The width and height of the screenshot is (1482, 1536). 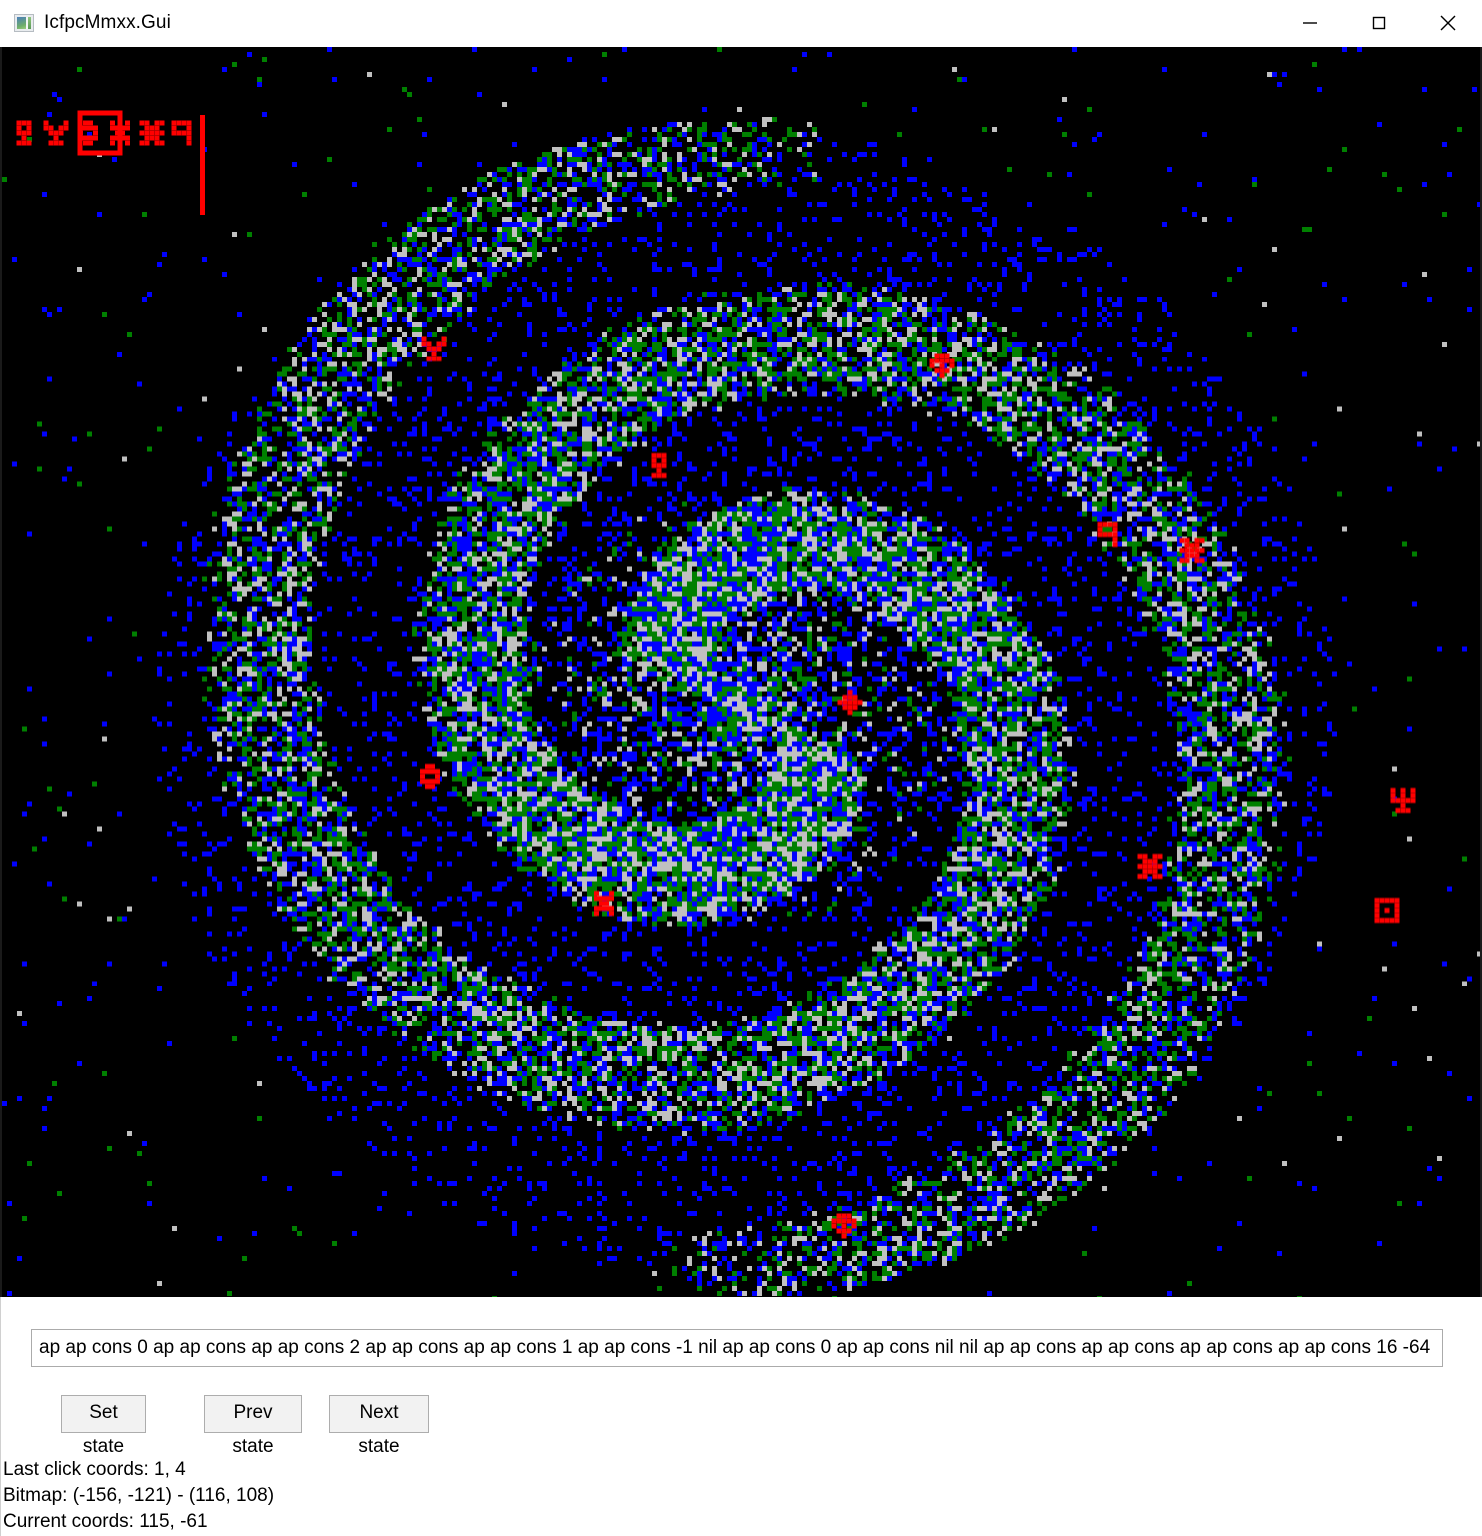 I want to click on bitmap-bounds: Bitmap: (-156, -121) - (116, 108), so click(x=139, y=1495).